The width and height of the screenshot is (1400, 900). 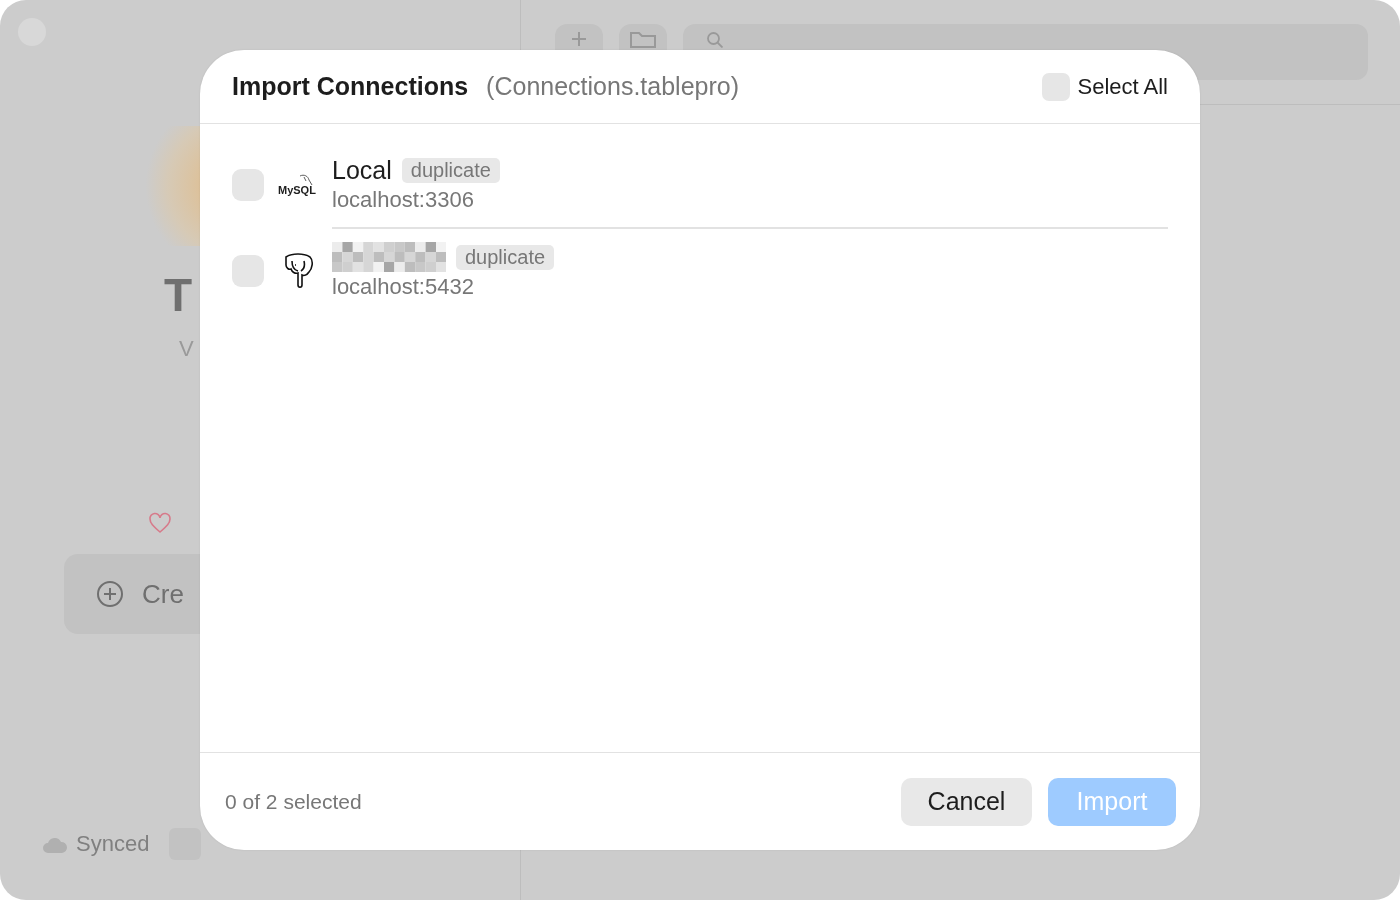 I want to click on connection-address: localhost:5432, so click(x=403, y=287).